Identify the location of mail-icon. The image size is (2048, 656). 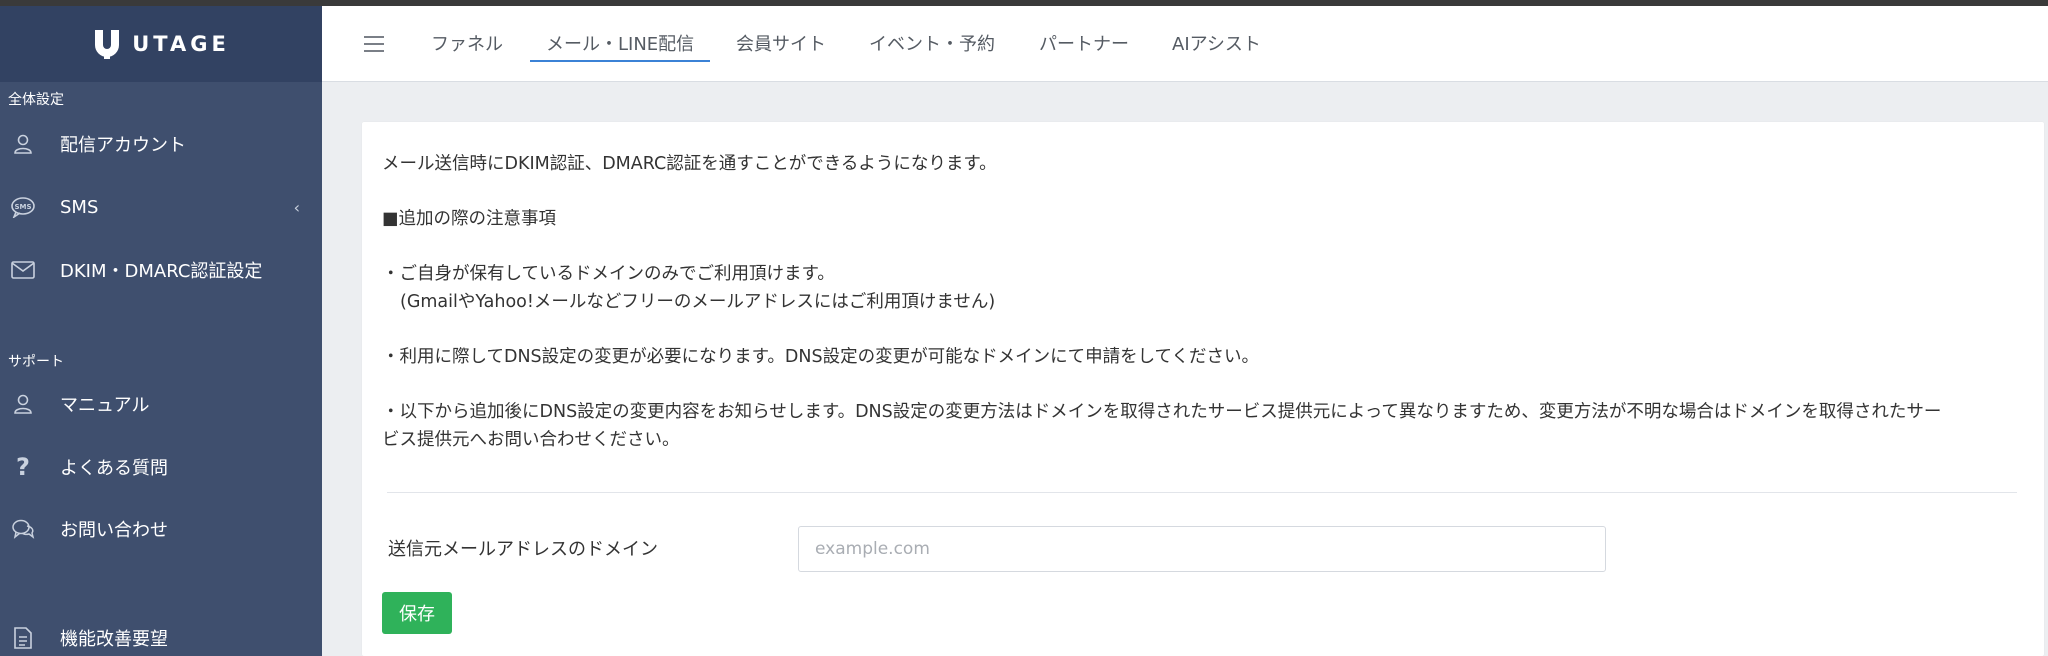
(23, 270).